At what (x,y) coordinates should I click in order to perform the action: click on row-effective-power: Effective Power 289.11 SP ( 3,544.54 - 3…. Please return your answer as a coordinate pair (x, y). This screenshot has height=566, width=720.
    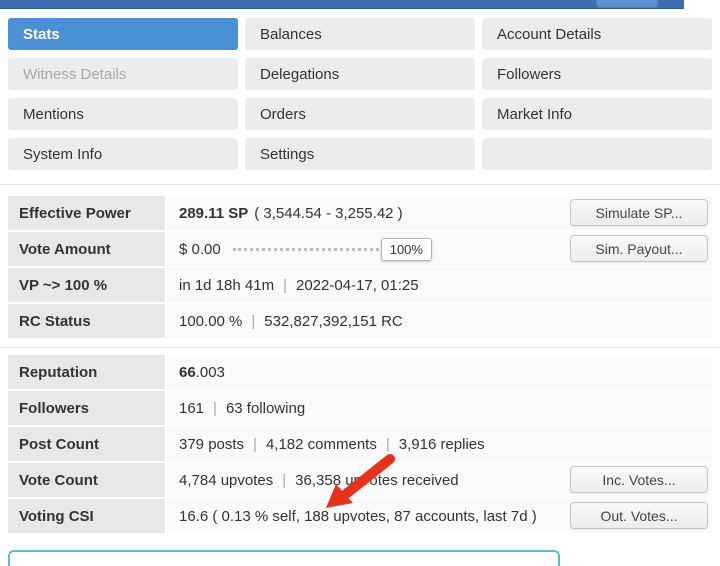
    Looking at the image, I should click on (360, 213).